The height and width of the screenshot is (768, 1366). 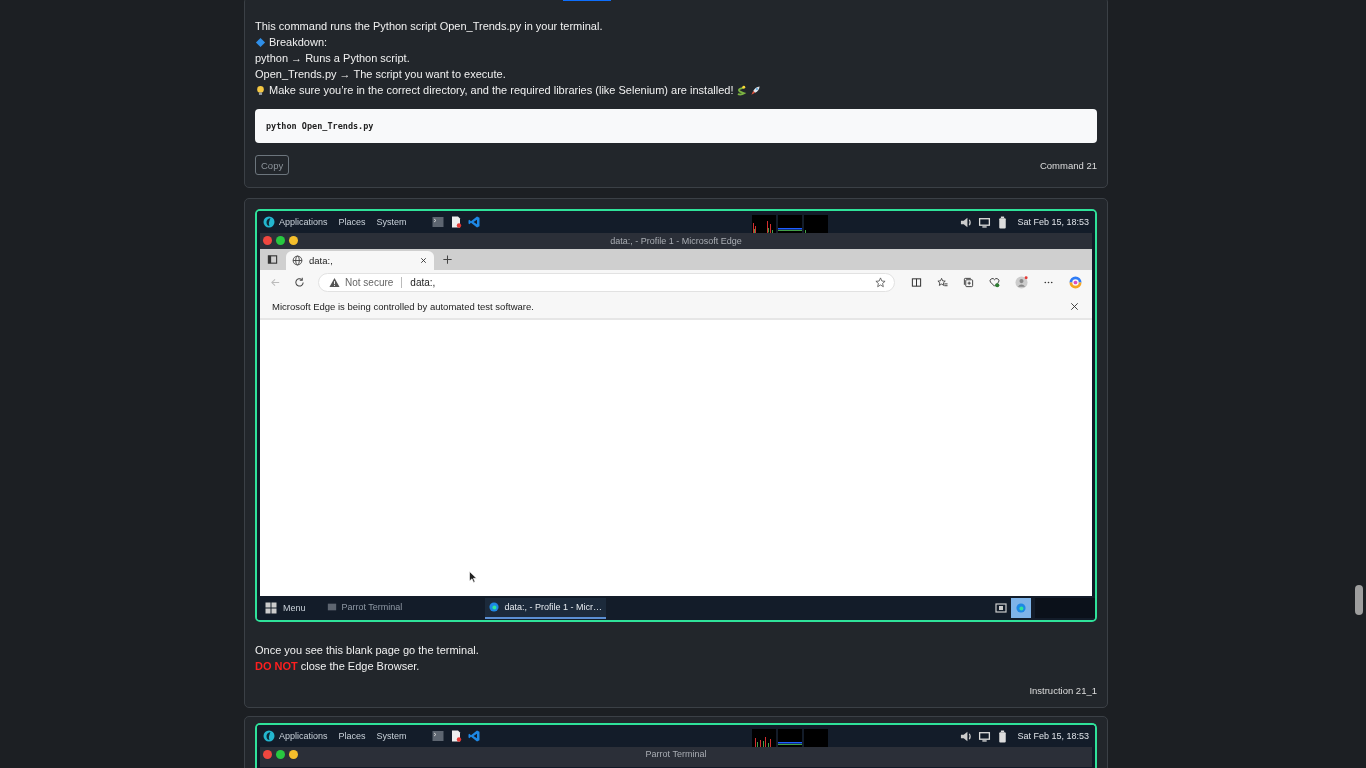 What do you see at coordinates (501, 90) in the screenshot?
I see `description-text: Make sure you’re in the correct directory, and the required libraries (like Selenium) are installed!` at bounding box center [501, 90].